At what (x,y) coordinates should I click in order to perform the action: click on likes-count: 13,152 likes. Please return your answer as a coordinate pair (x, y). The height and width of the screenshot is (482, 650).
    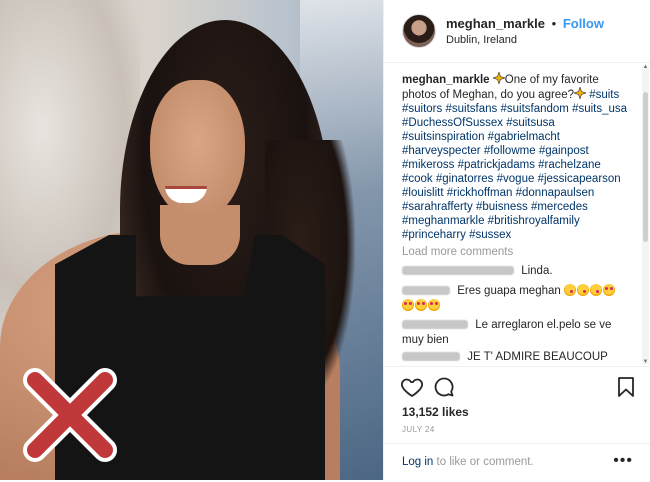
    Looking at the image, I should click on (435, 412).